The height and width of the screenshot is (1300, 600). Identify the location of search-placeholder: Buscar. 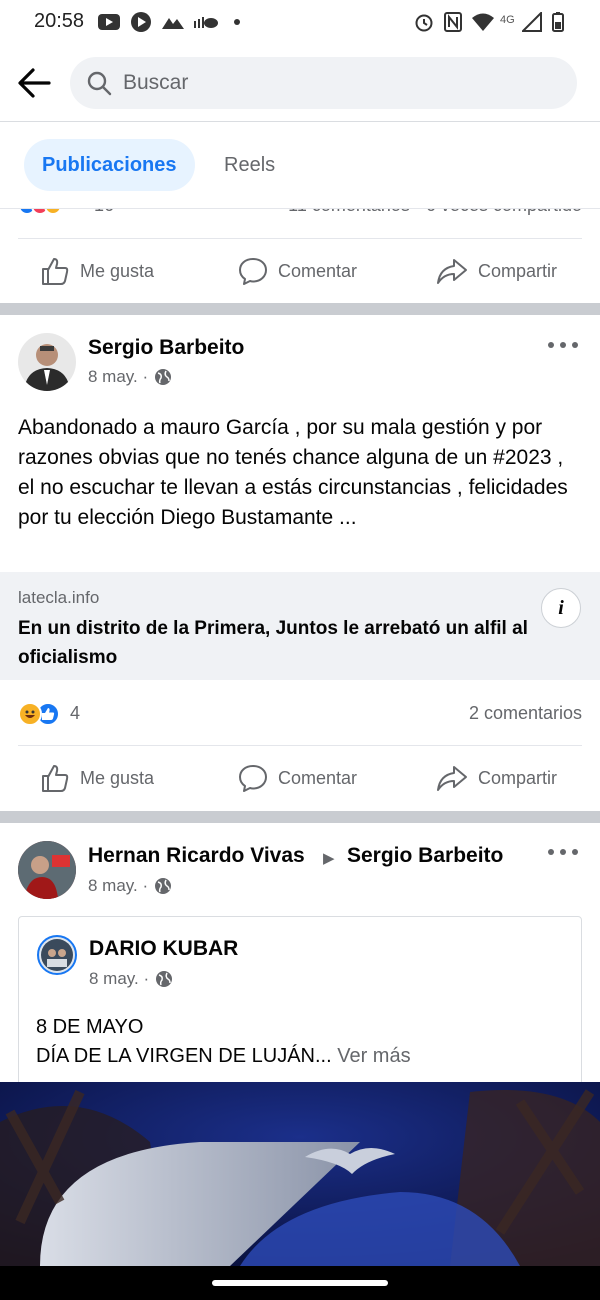
(156, 82).